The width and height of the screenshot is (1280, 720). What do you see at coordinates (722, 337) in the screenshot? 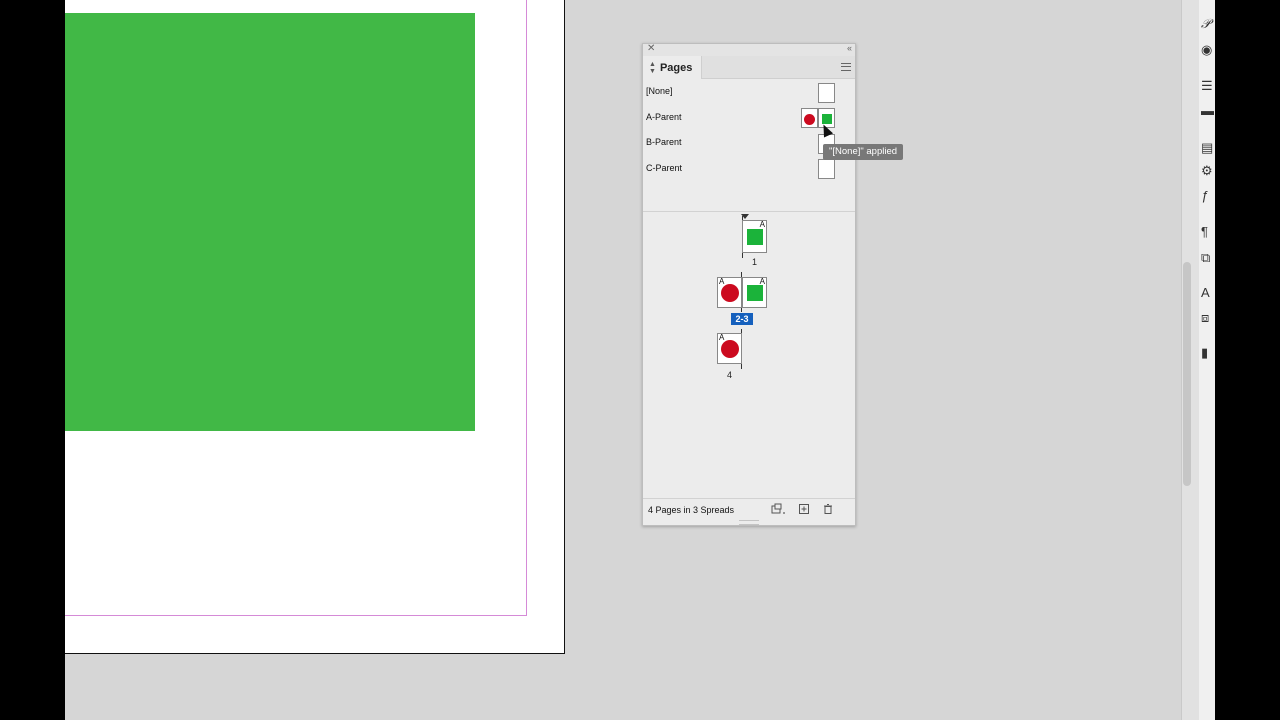
I see `page-4-prefix: A` at bounding box center [722, 337].